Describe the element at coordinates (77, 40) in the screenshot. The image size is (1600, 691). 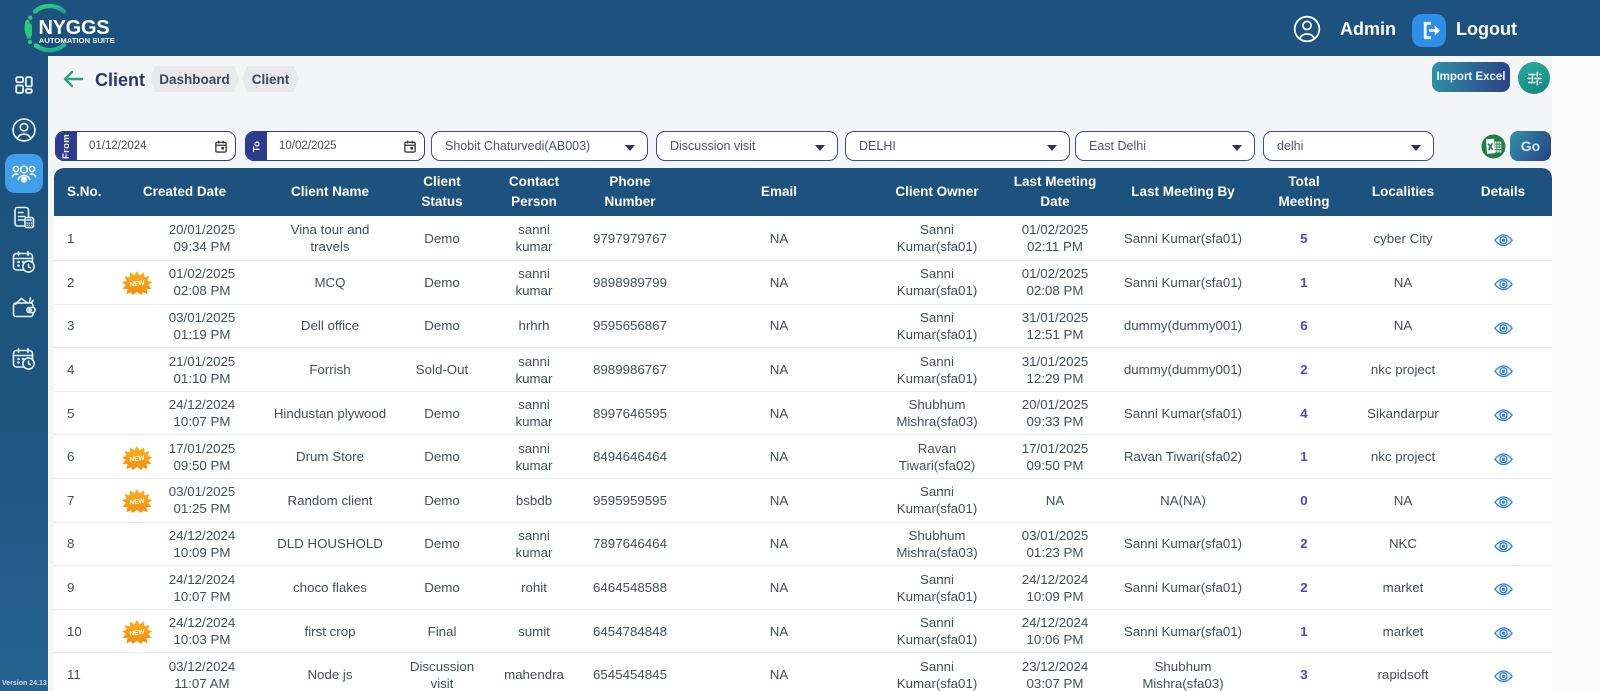
I see `svg-text: AUTOMATION SUITE` at that location.